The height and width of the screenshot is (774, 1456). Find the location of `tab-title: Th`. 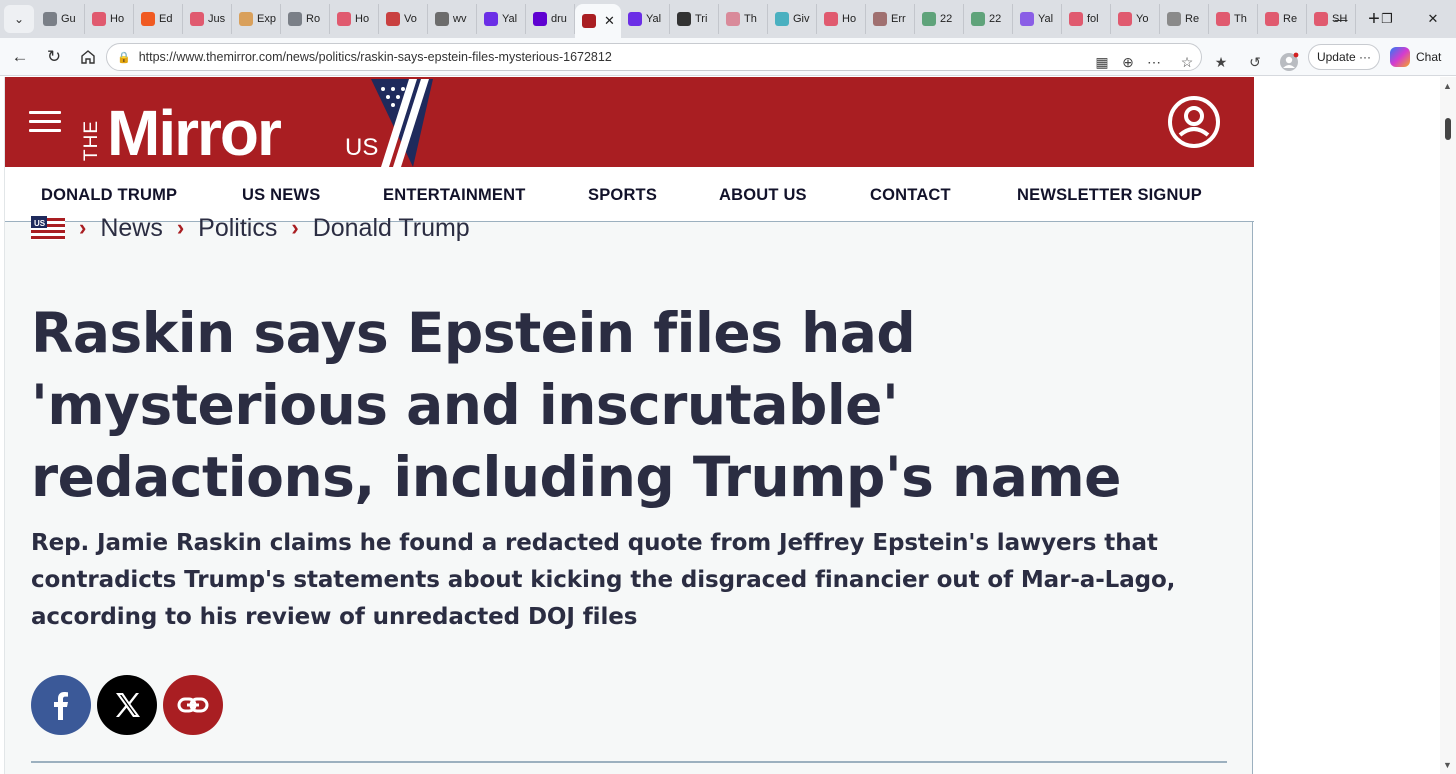

tab-title: Th is located at coordinates (750, 19).